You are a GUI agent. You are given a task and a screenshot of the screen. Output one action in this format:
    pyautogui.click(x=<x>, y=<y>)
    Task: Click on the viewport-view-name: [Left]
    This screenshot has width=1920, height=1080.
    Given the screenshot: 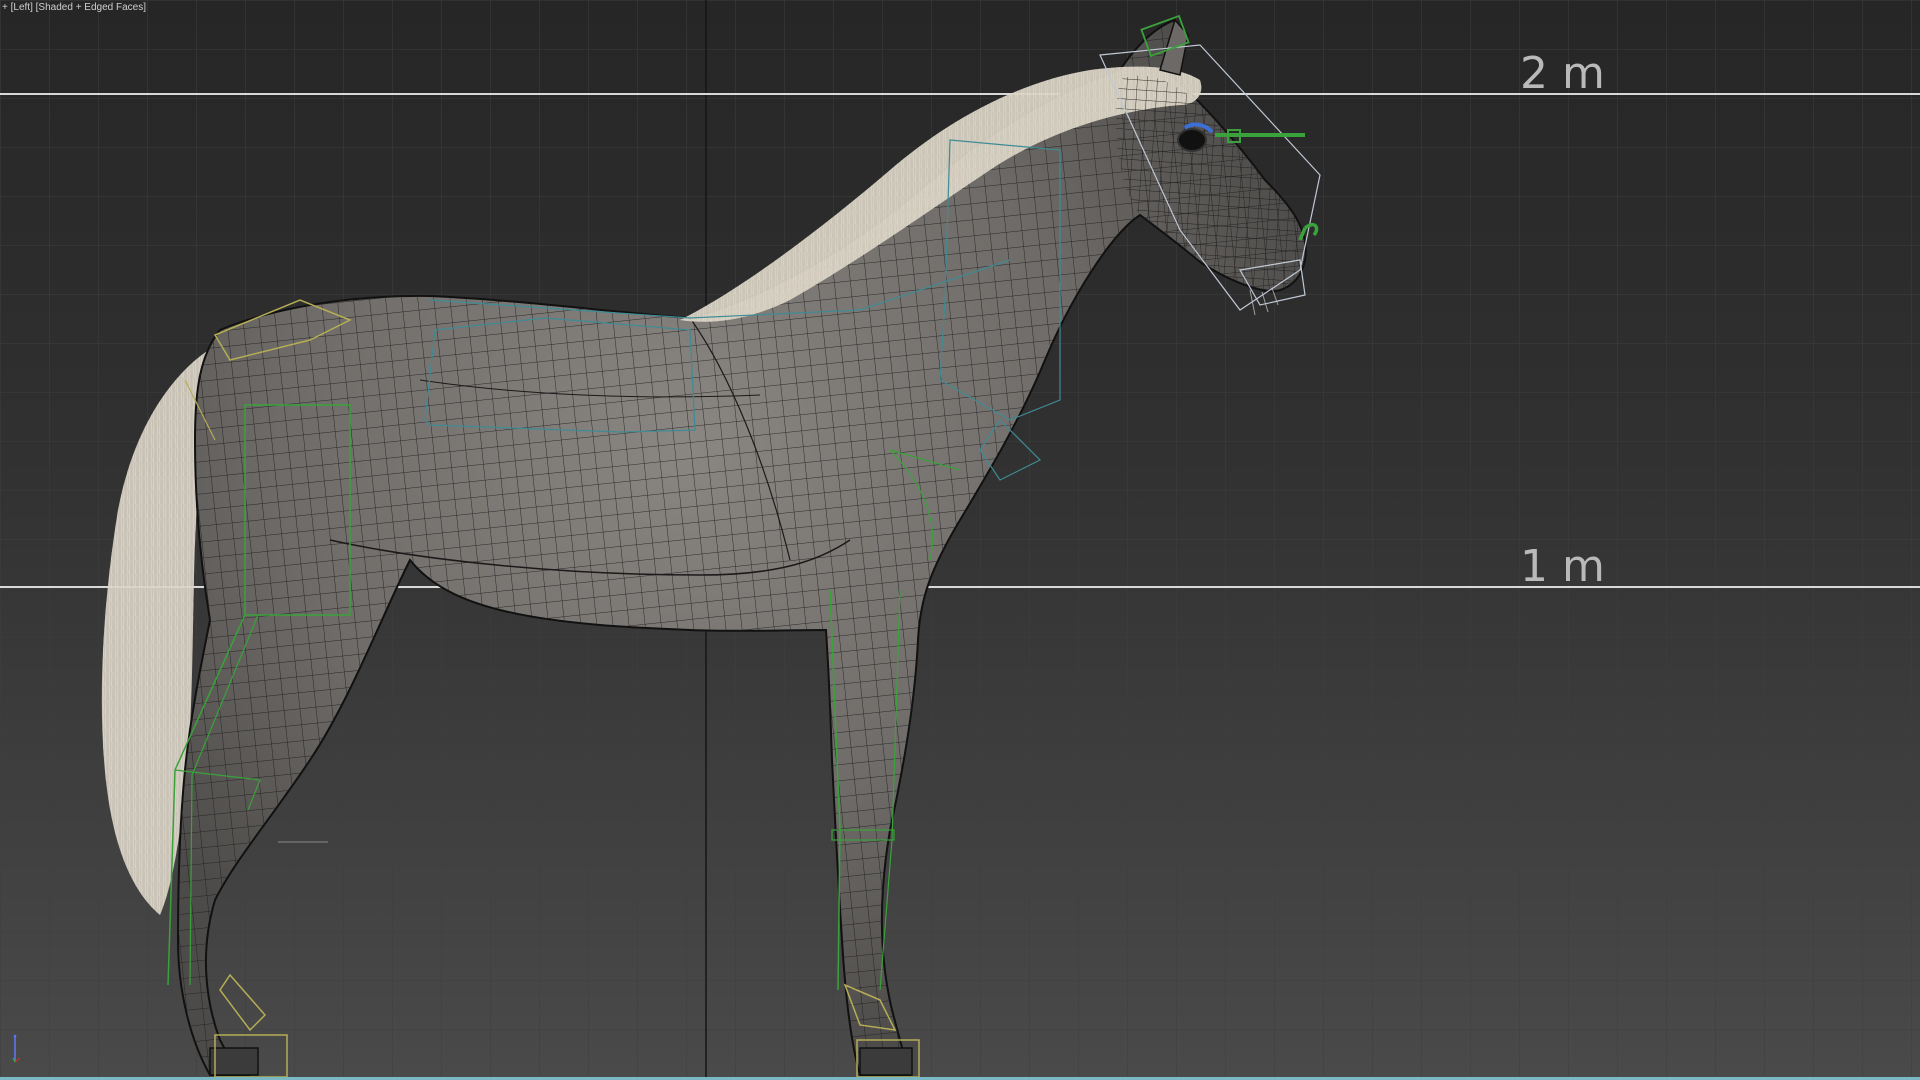 What is the action you would take?
    pyautogui.click(x=22, y=7)
    